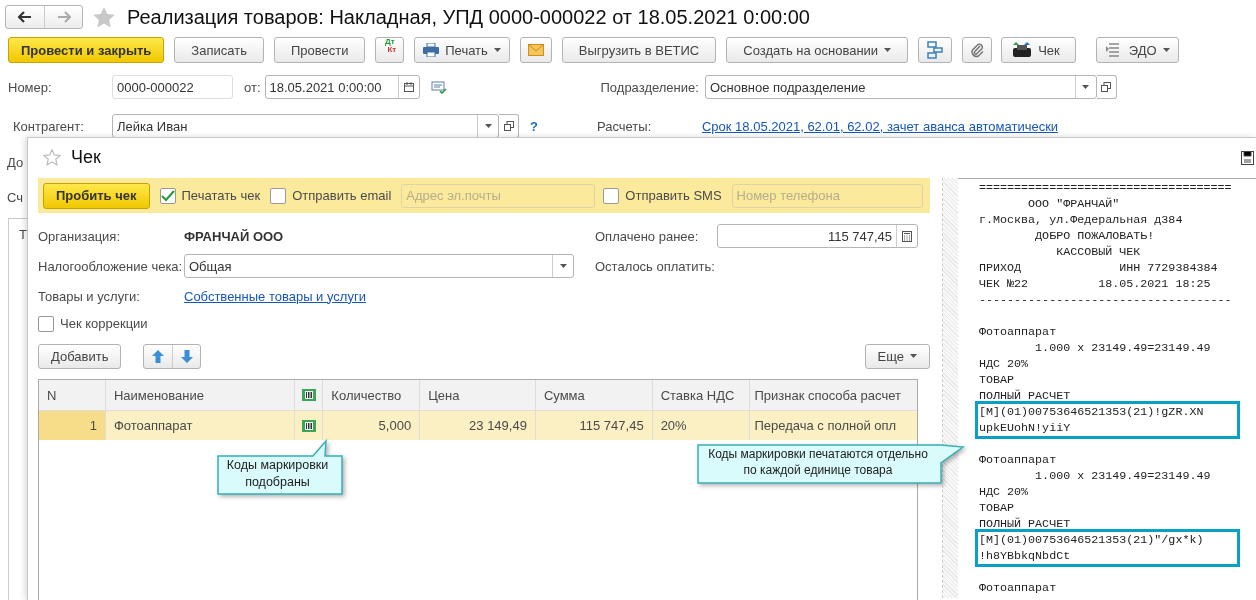 This screenshot has width=1256, height=600. What do you see at coordinates (80, 236) in the screenshot?
I see `field-label: Организация:` at bounding box center [80, 236].